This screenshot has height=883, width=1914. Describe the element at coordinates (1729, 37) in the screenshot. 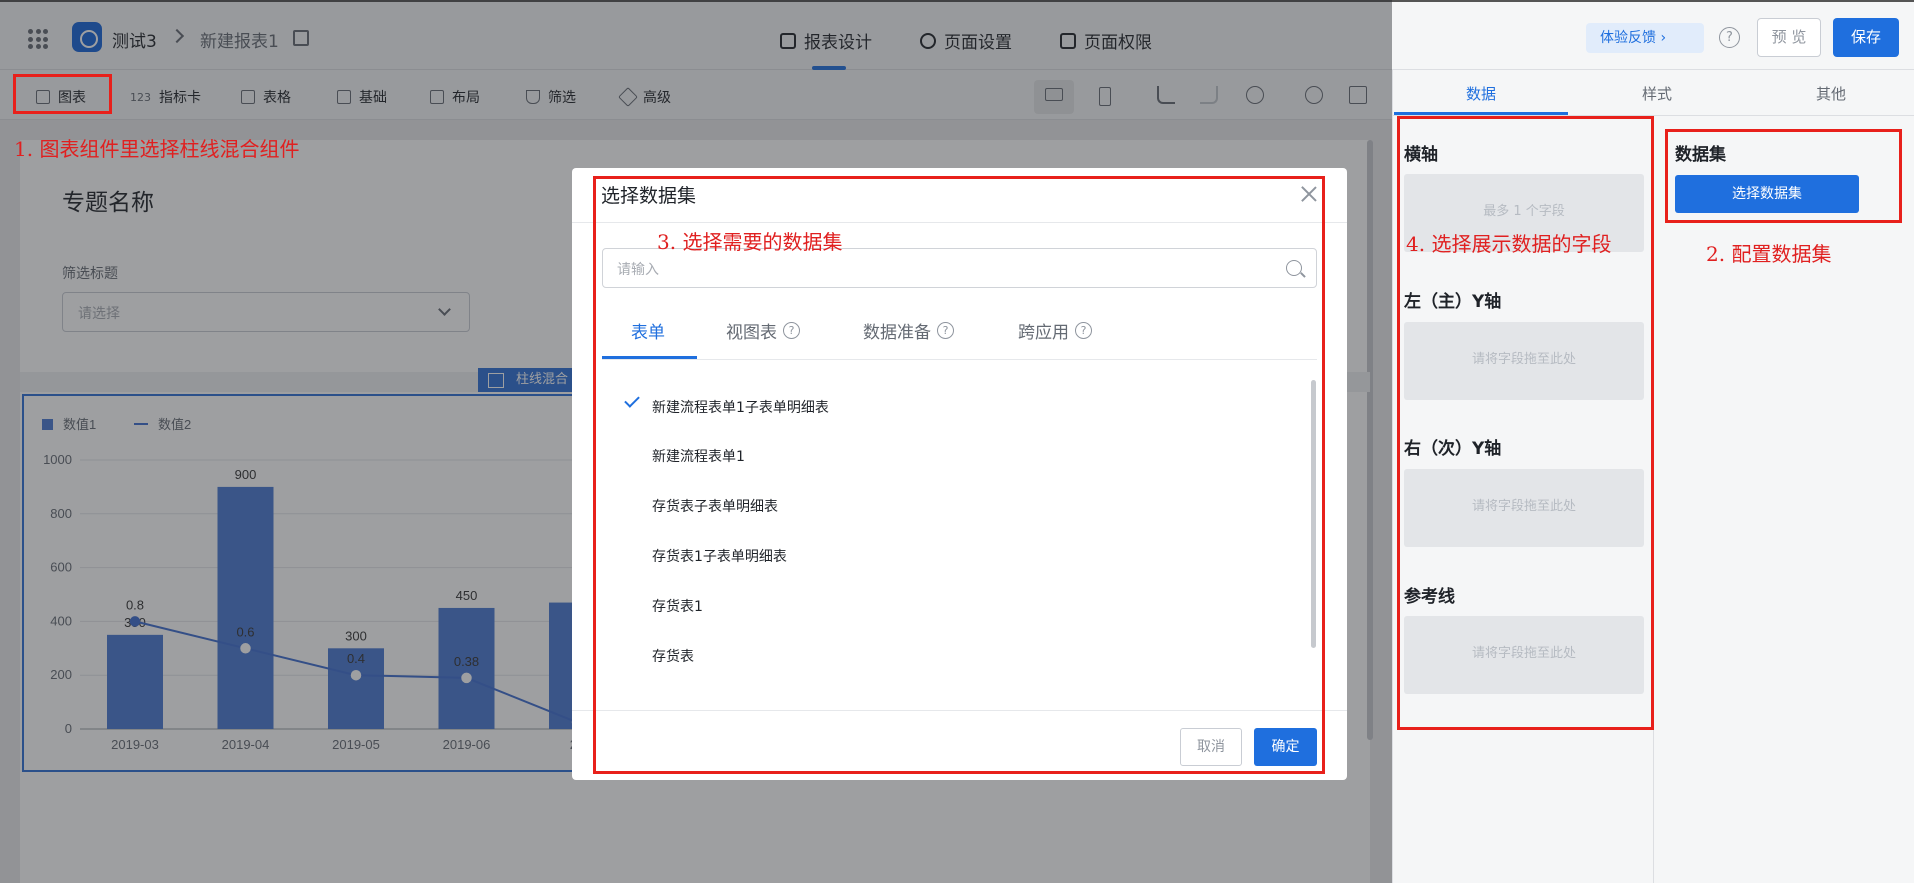

I see `help-icon: ?` at that location.